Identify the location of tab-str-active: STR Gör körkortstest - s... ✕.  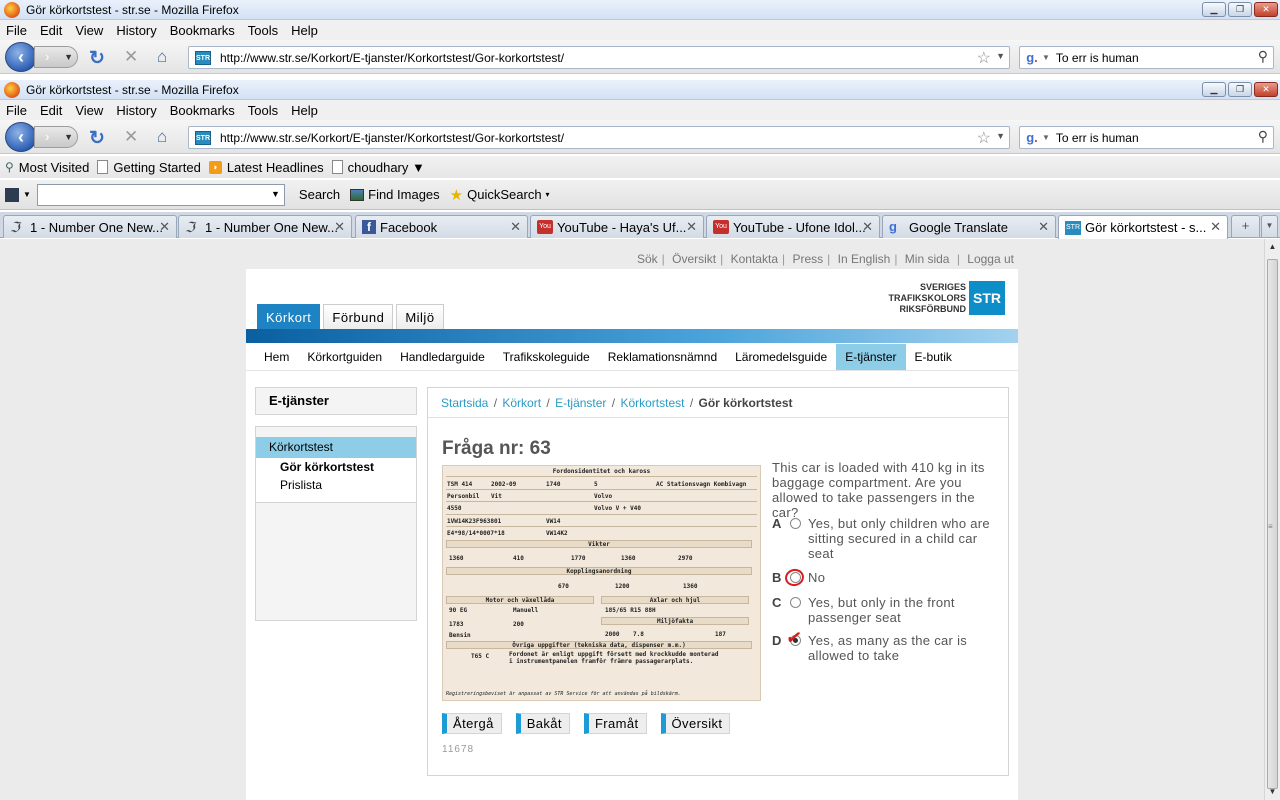
(1143, 227).